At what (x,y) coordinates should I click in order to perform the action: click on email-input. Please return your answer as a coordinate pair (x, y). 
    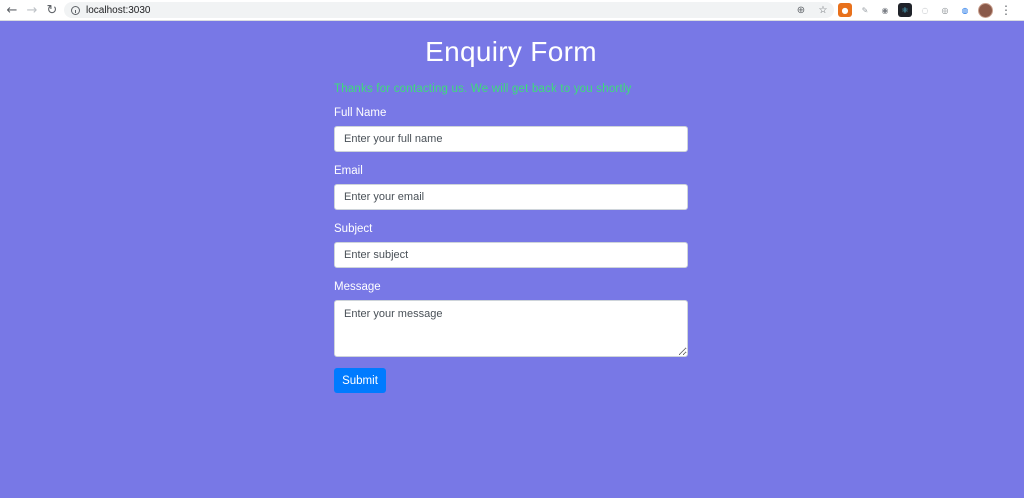
    Looking at the image, I should click on (511, 197).